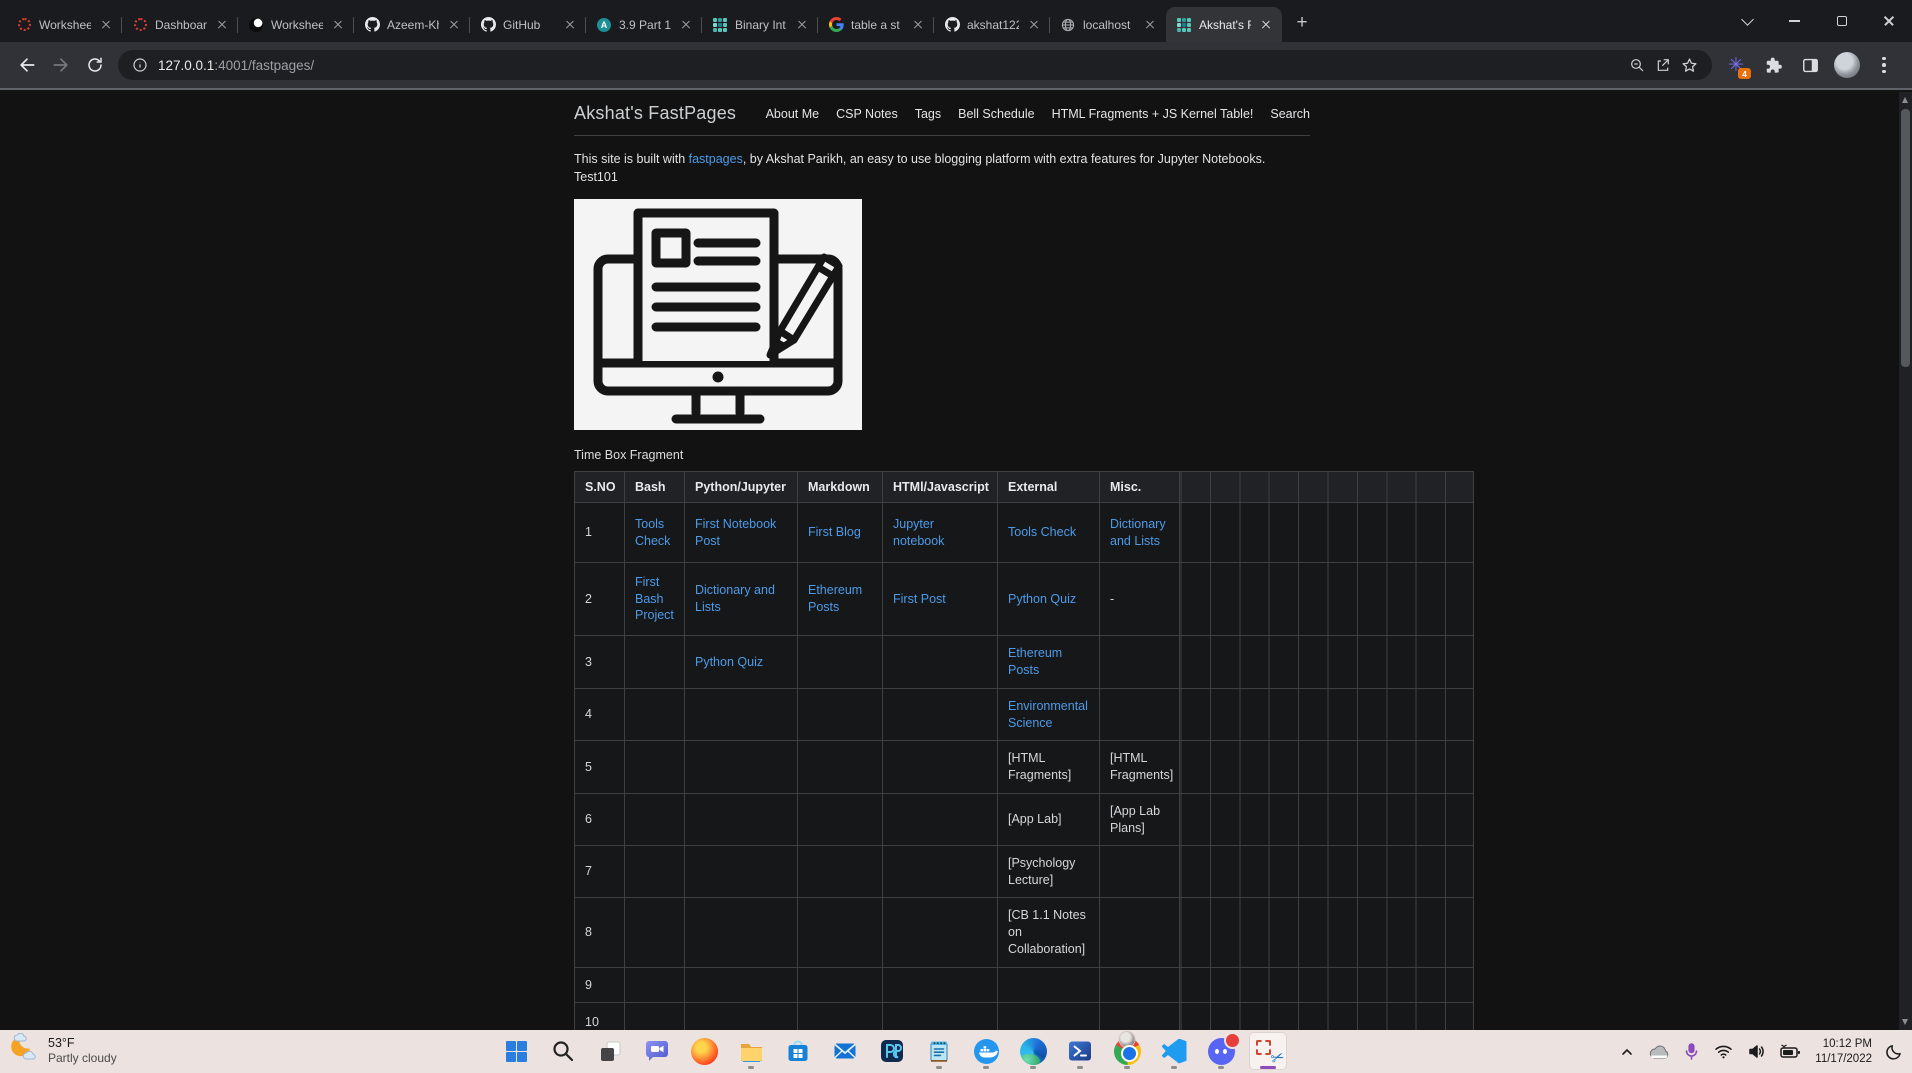  What do you see at coordinates (1268, 1051) in the screenshot?
I see `snipping-tool-icon: ✂` at bounding box center [1268, 1051].